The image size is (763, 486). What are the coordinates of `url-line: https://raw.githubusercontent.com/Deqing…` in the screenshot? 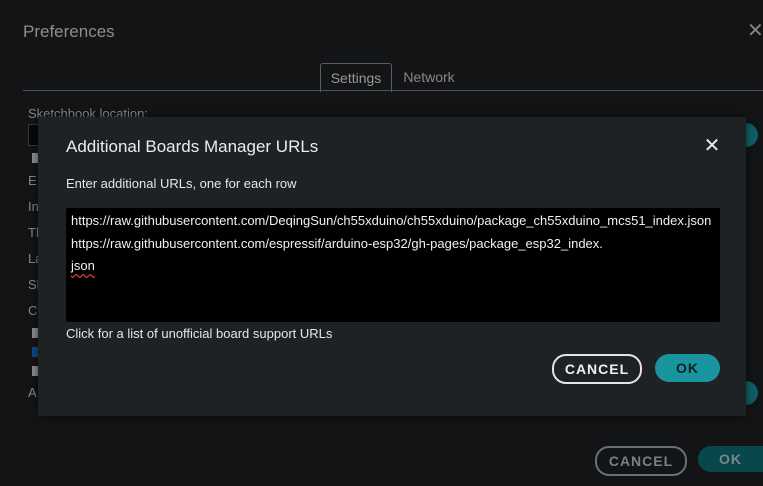 It's located at (391, 220).